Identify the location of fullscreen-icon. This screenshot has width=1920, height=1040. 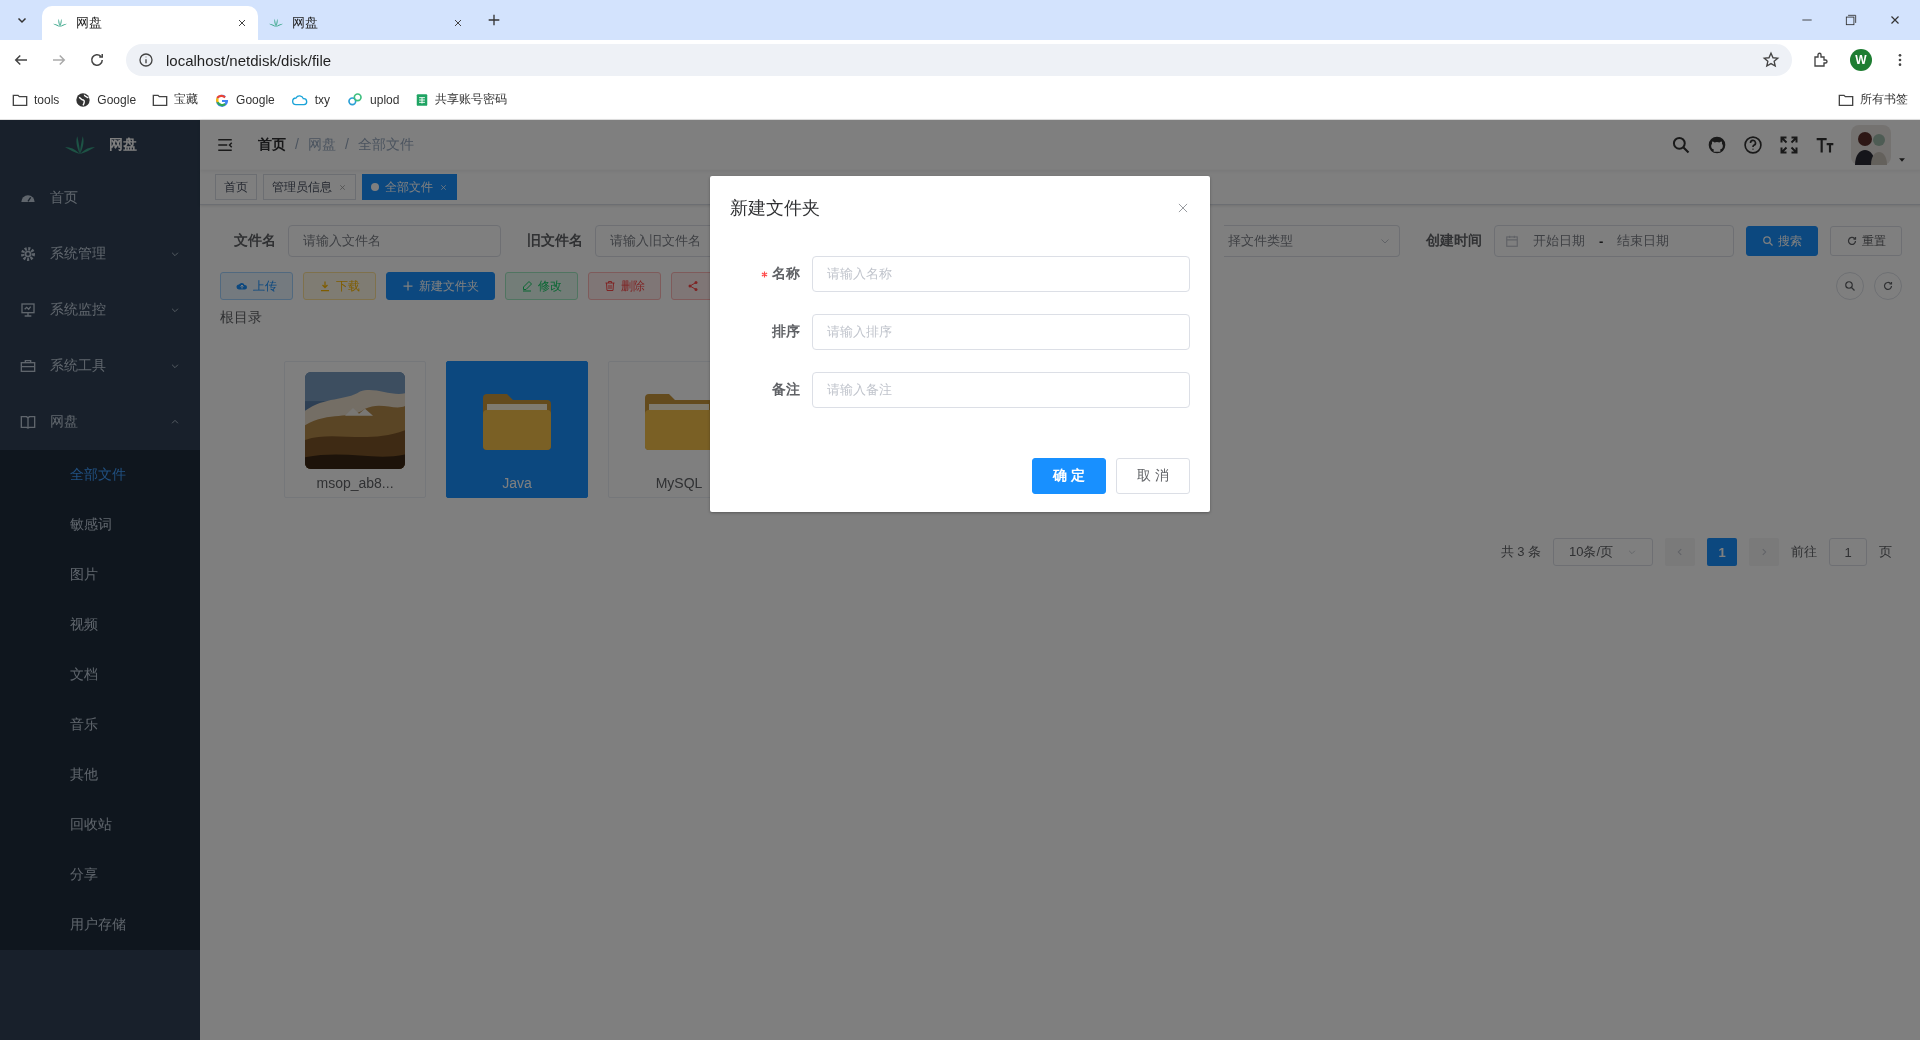
(1789, 145).